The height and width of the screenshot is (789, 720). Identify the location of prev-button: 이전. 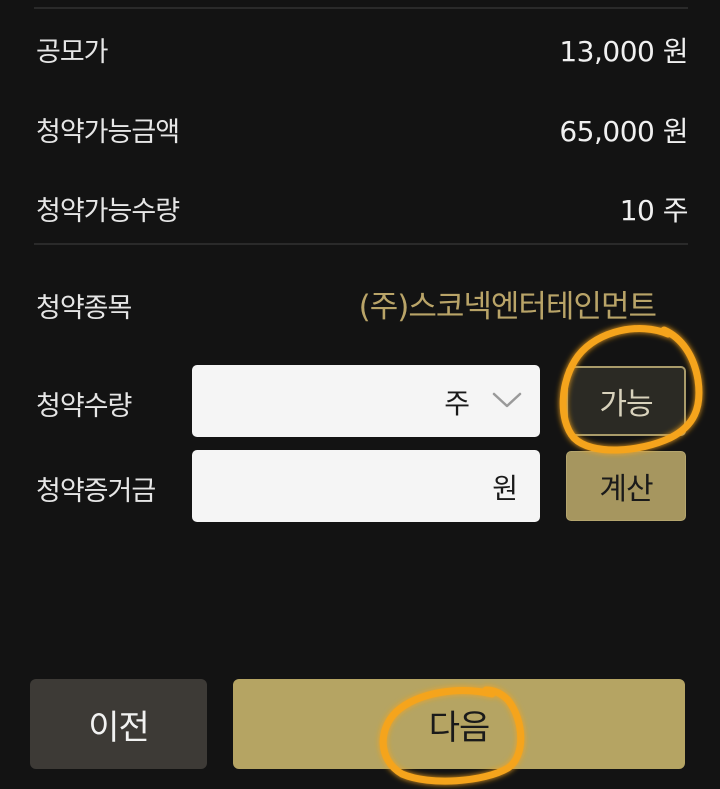
(118, 724).